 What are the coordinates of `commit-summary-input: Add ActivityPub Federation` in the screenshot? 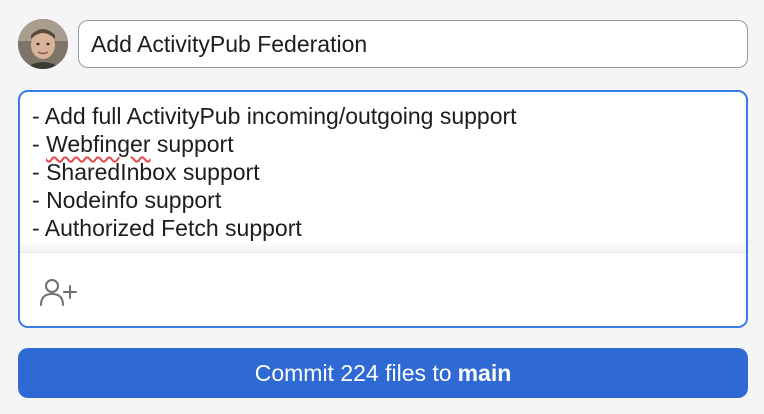 It's located at (413, 44).